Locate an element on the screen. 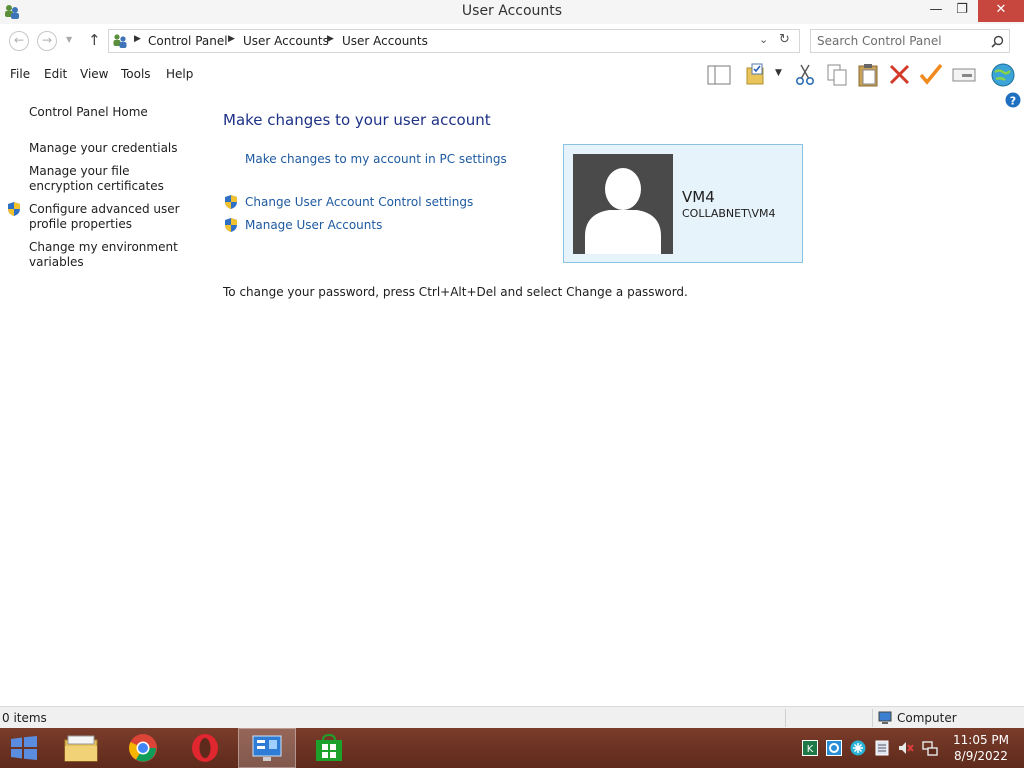 Image resolution: width=1024 pixels, height=768 pixels. windows-logo-icon is located at coordinates (24, 748).